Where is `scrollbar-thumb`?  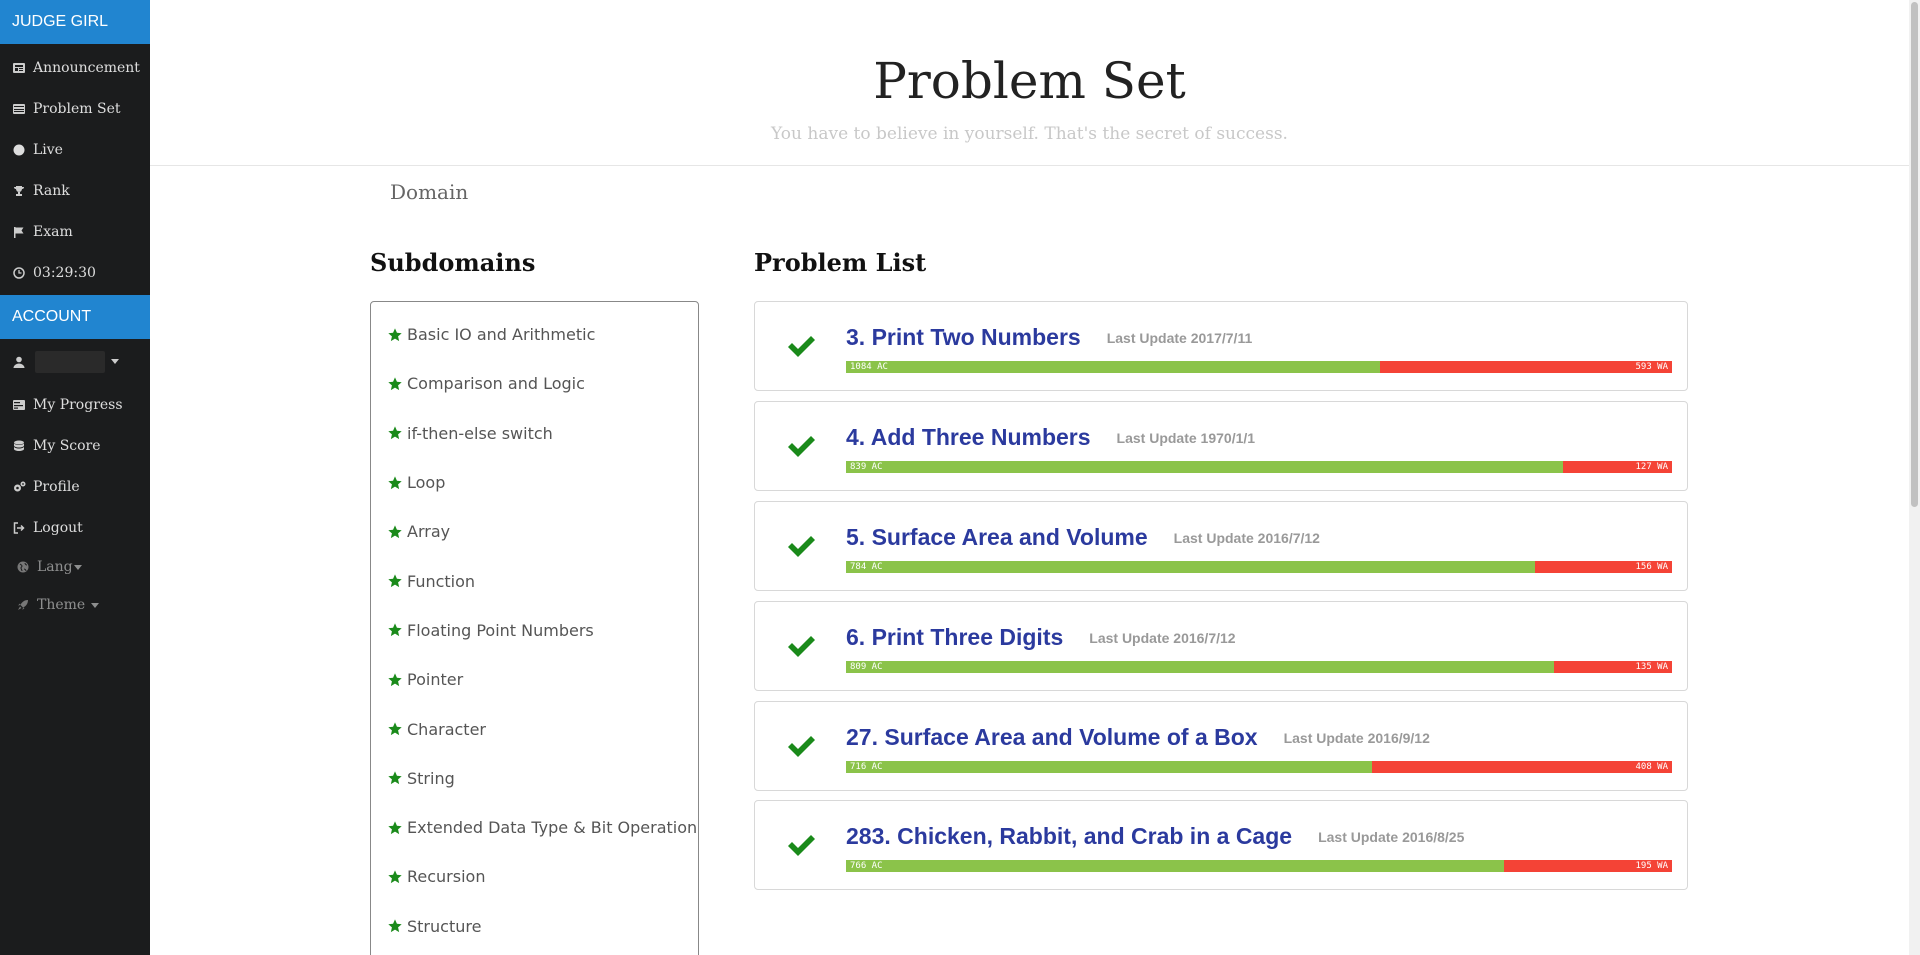 scrollbar-thumb is located at coordinates (1914, 254).